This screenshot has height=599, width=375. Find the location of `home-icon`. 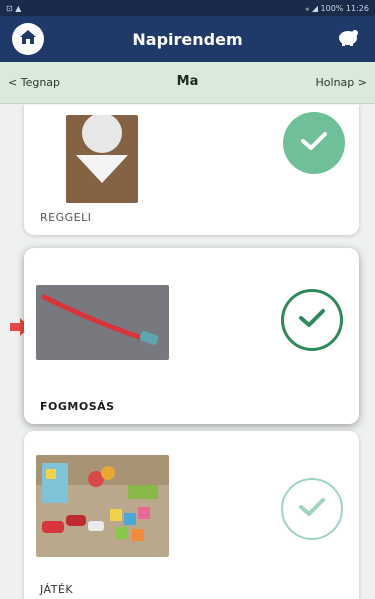

home-icon is located at coordinates (28, 39).